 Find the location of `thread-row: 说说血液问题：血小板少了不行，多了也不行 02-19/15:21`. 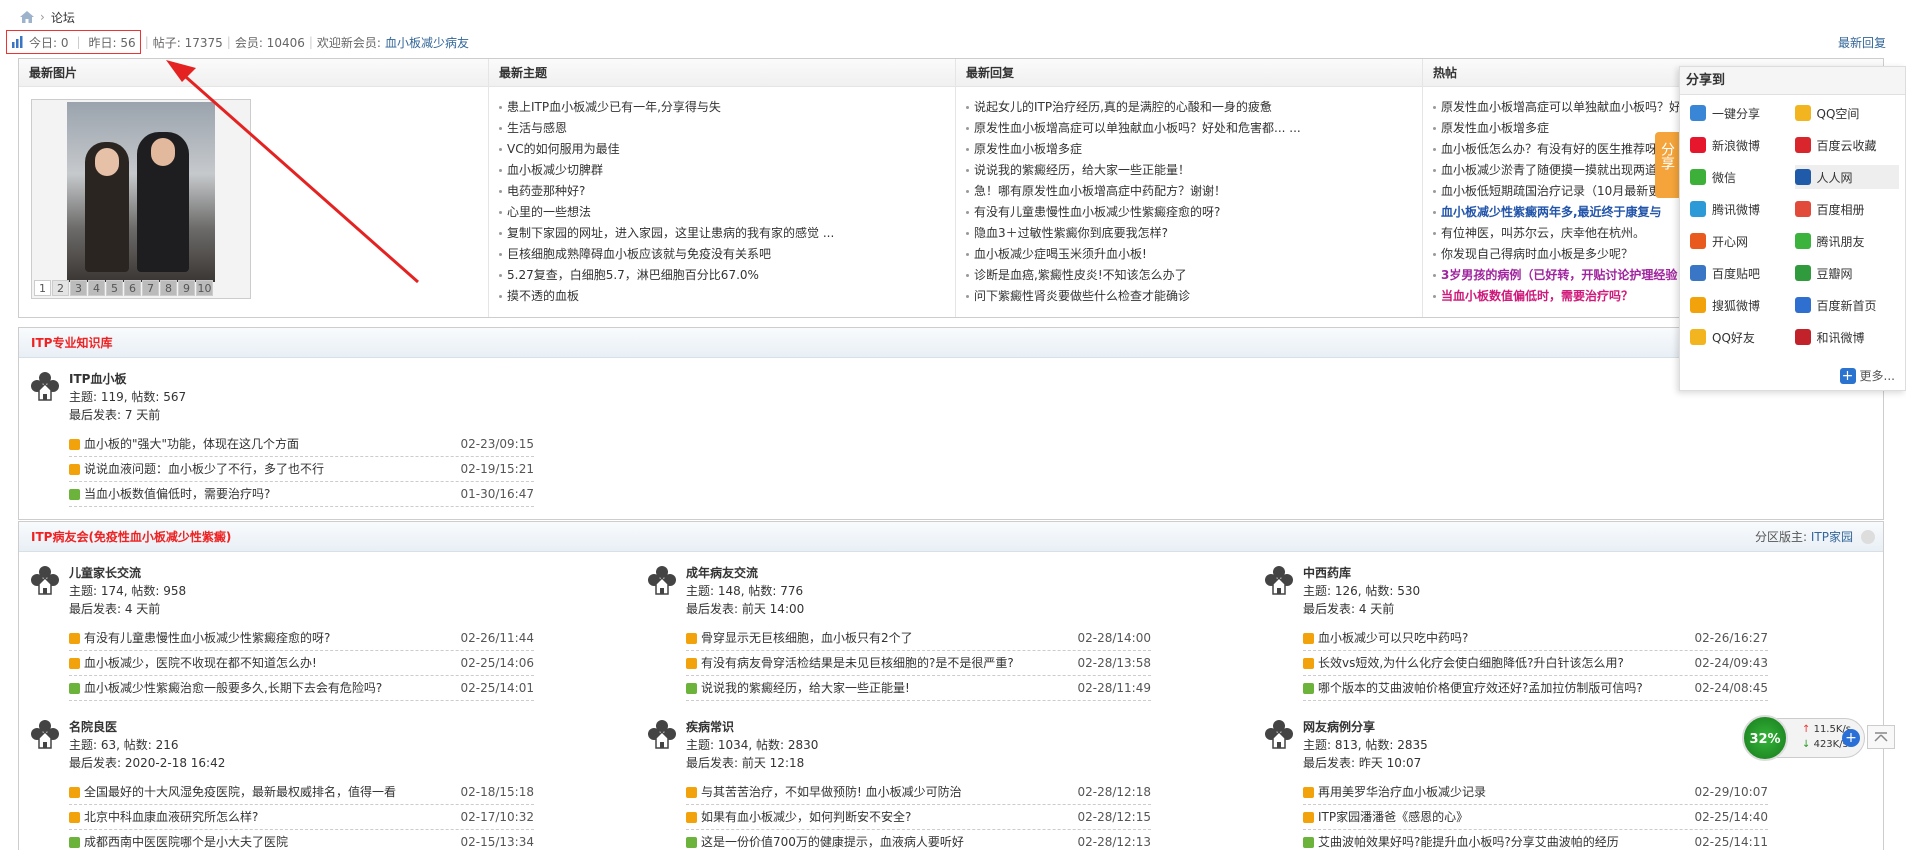

thread-row: 说说血液问题：血小板少了不行，多了也不行 02-19/15:21 is located at coordinates (301, 469).